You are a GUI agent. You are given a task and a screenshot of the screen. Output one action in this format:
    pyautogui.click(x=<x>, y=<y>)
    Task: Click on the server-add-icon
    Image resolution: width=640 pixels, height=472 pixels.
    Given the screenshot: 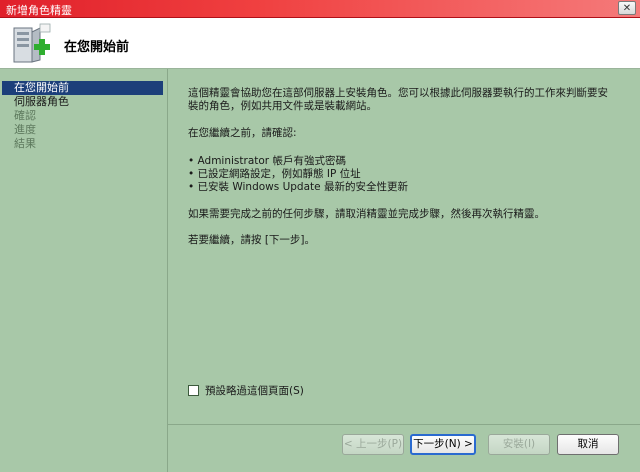 What is the action you would take?
    pyautogui.click(x=32, y=43)
    